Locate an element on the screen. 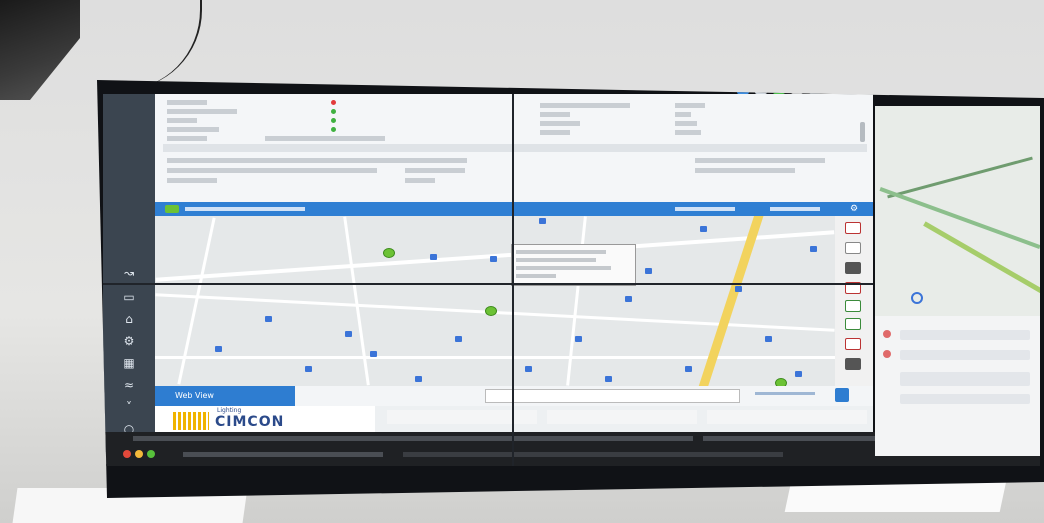 The width and height of the screenshot is (1044, 523). web-view-tab: Web View is located at coordinates (225, 396).